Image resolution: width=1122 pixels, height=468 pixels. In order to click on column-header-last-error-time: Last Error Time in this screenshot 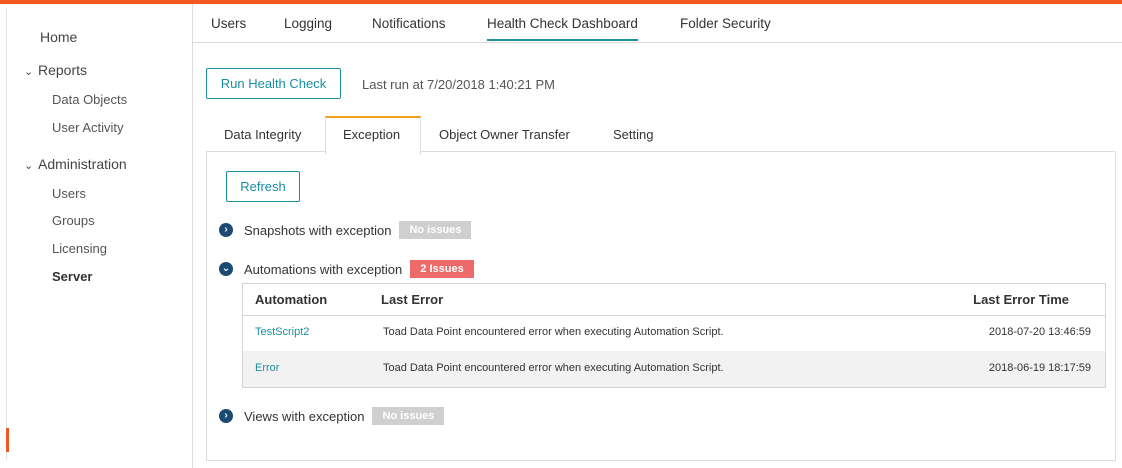, I will do `click(1021, 299)`.